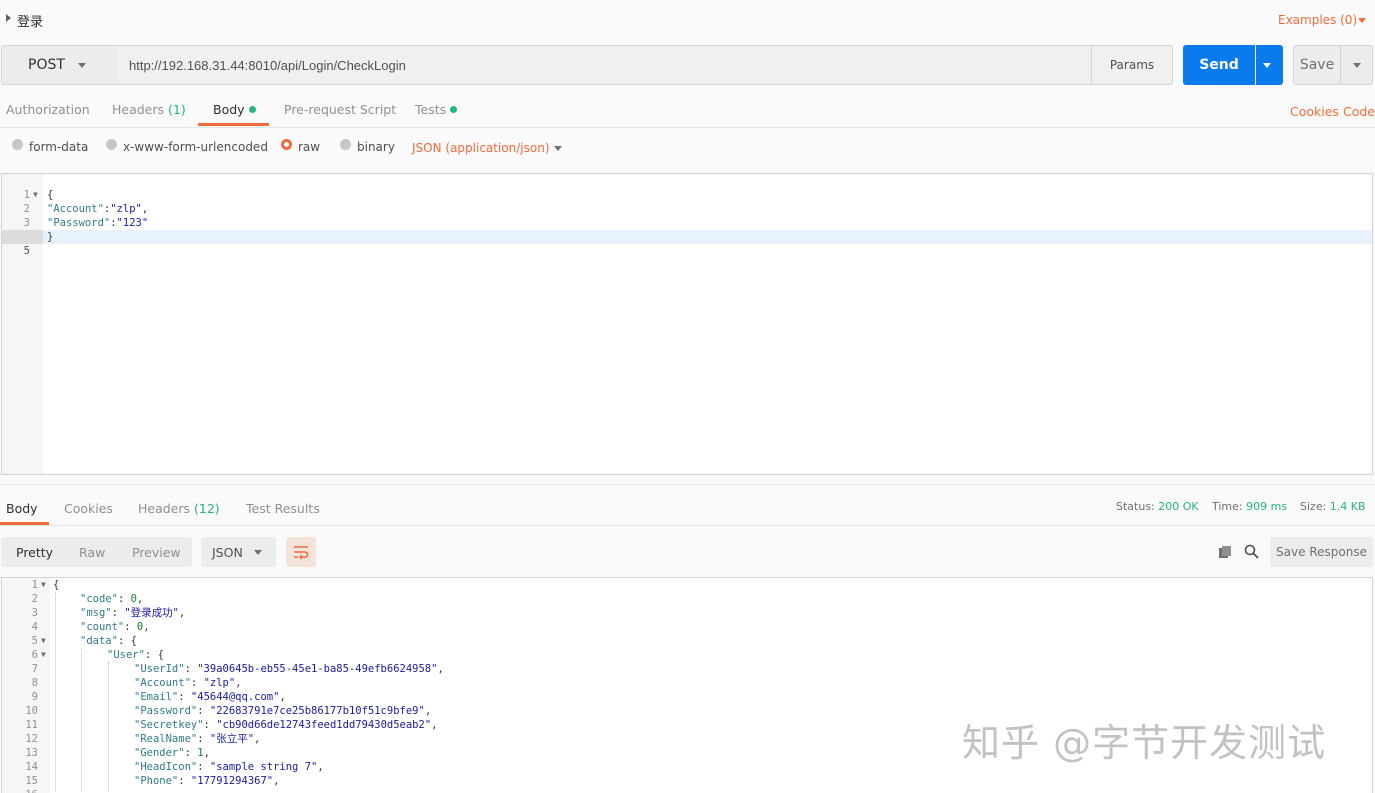 The image size is (1375, 793). I want to click on radio-raw-label: raw, so click(309, 147).